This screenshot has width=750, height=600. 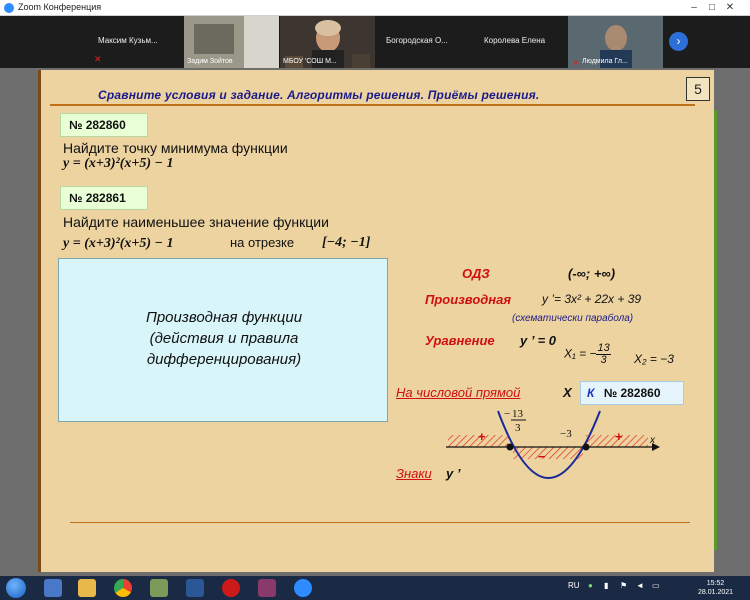 I want to click on zoom-taskbar-icon, so click(x=303, y=588).